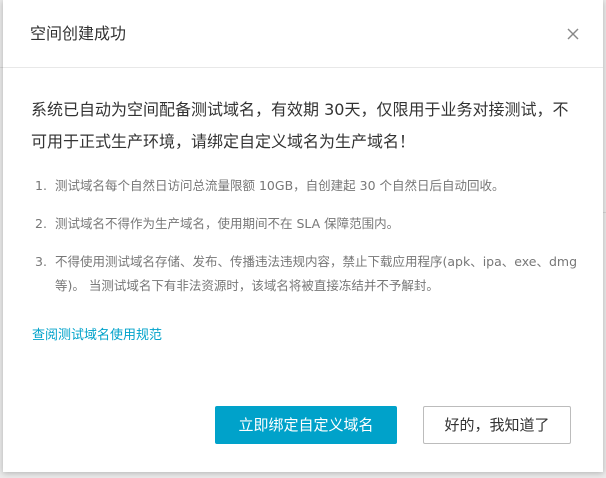 This screenshot has width=606, height=478. Describe the element at coordinates (497, 425) in the screenshot. I see `ok-button: 好的，我知道了` at that location.